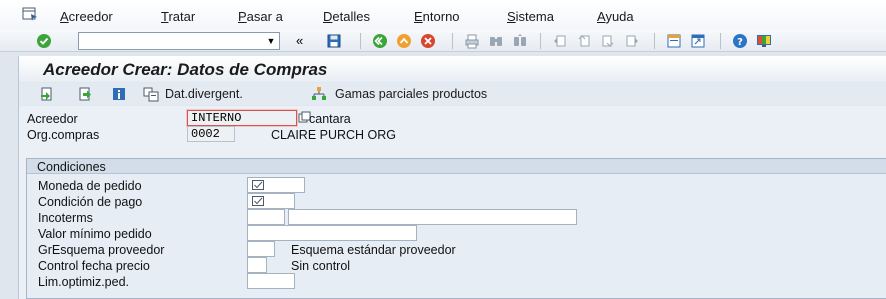 The height and width of the screenshot is (299, 886). I want to click on last-page-icon, so click(632, 41).